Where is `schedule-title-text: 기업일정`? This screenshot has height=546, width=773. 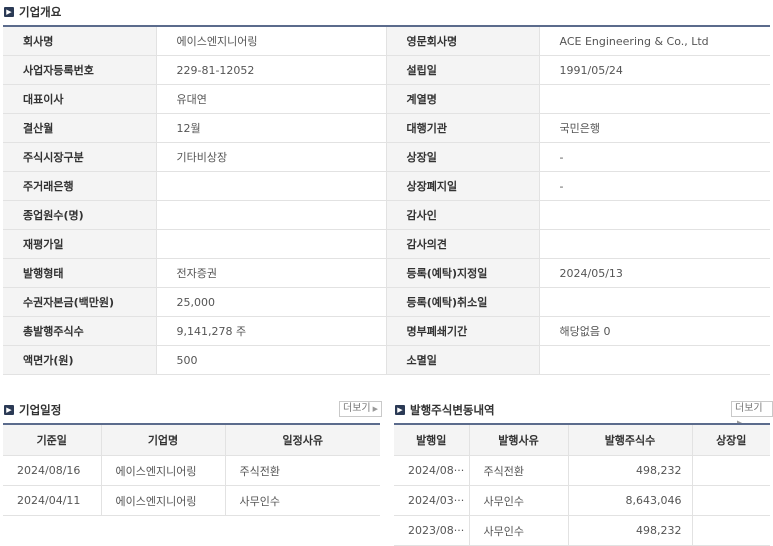
schedule-title-text: 기업일정 is located at coordinates (40, 410).